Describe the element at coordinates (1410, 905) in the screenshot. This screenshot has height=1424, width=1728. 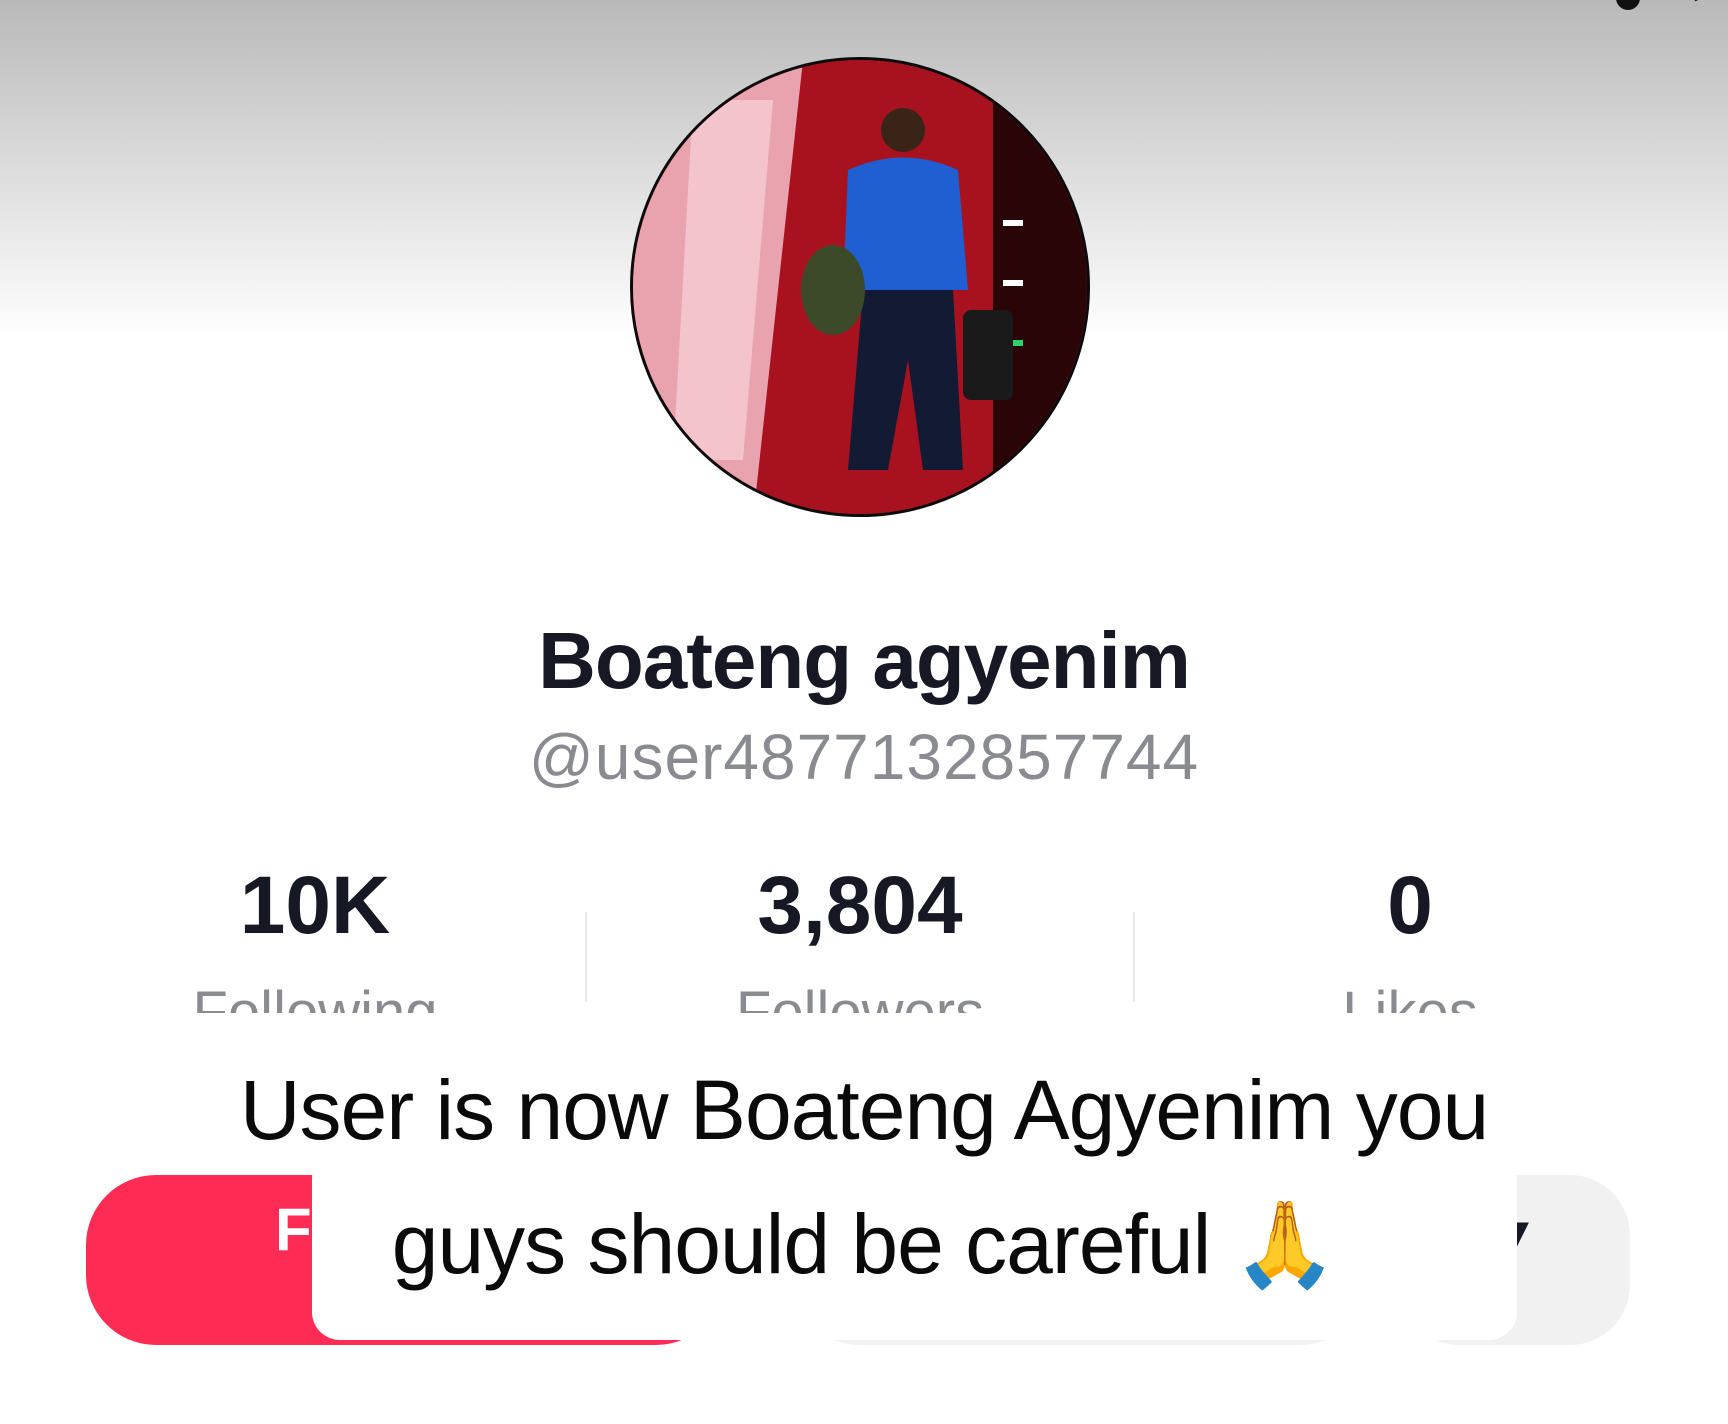
I see `likes-count: 0` at that location.